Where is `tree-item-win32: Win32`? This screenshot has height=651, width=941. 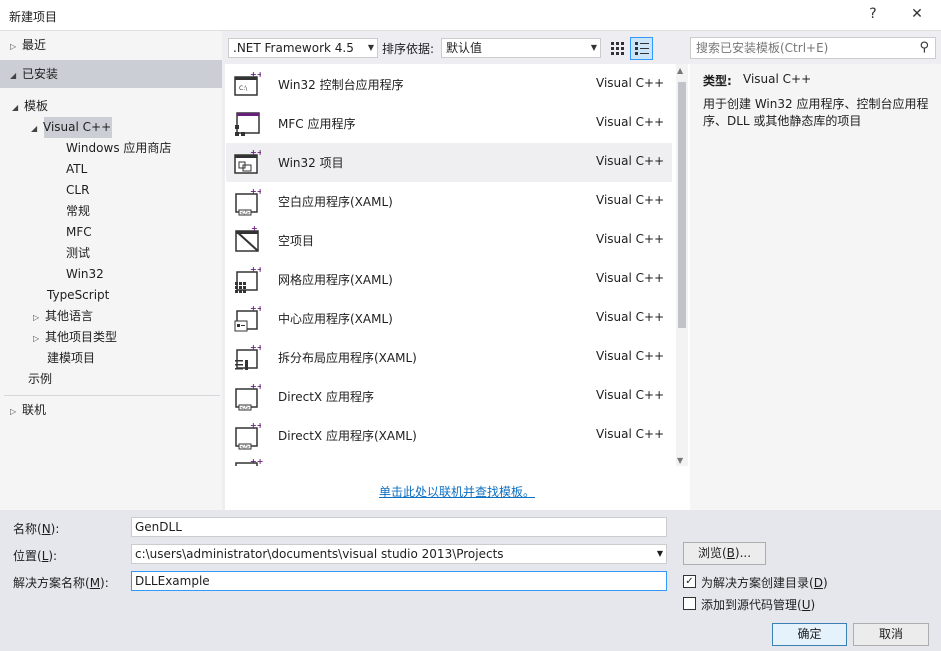 tree-item-win32: Win32 is located at coordinates (85, 274).